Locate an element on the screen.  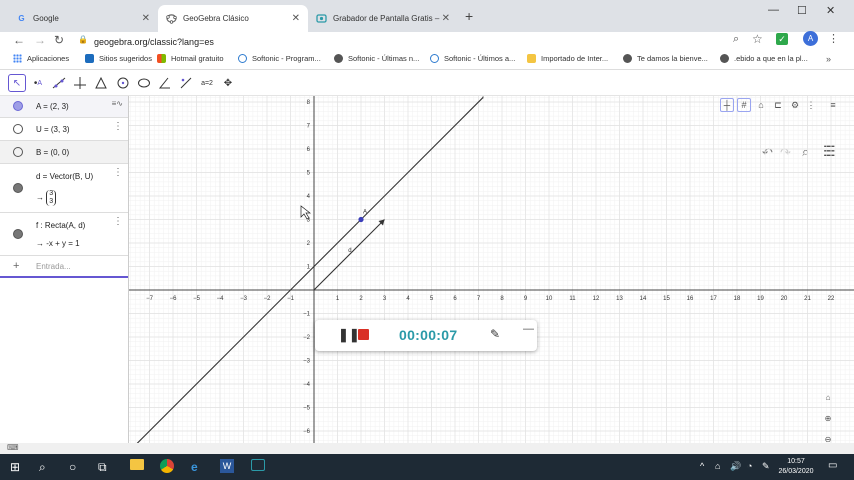
tab-geogebra: GeoGebra Clásico ✕ is located at coordinates (233, 18).